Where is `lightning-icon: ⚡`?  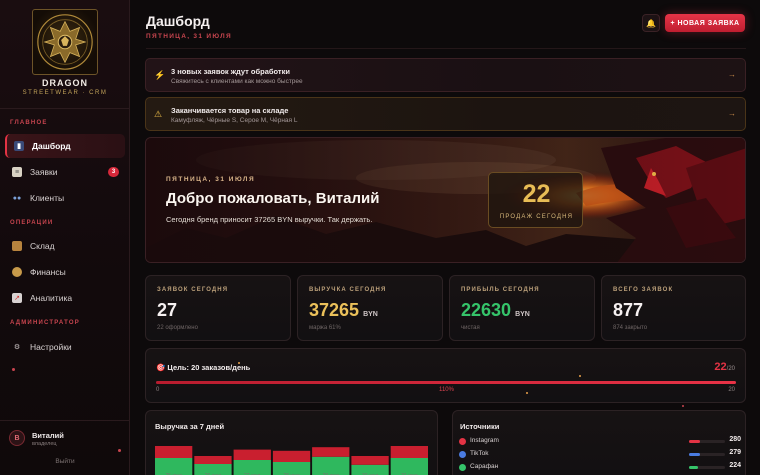 lightning-icon: ⚡ is located at coordinates (160, 75).